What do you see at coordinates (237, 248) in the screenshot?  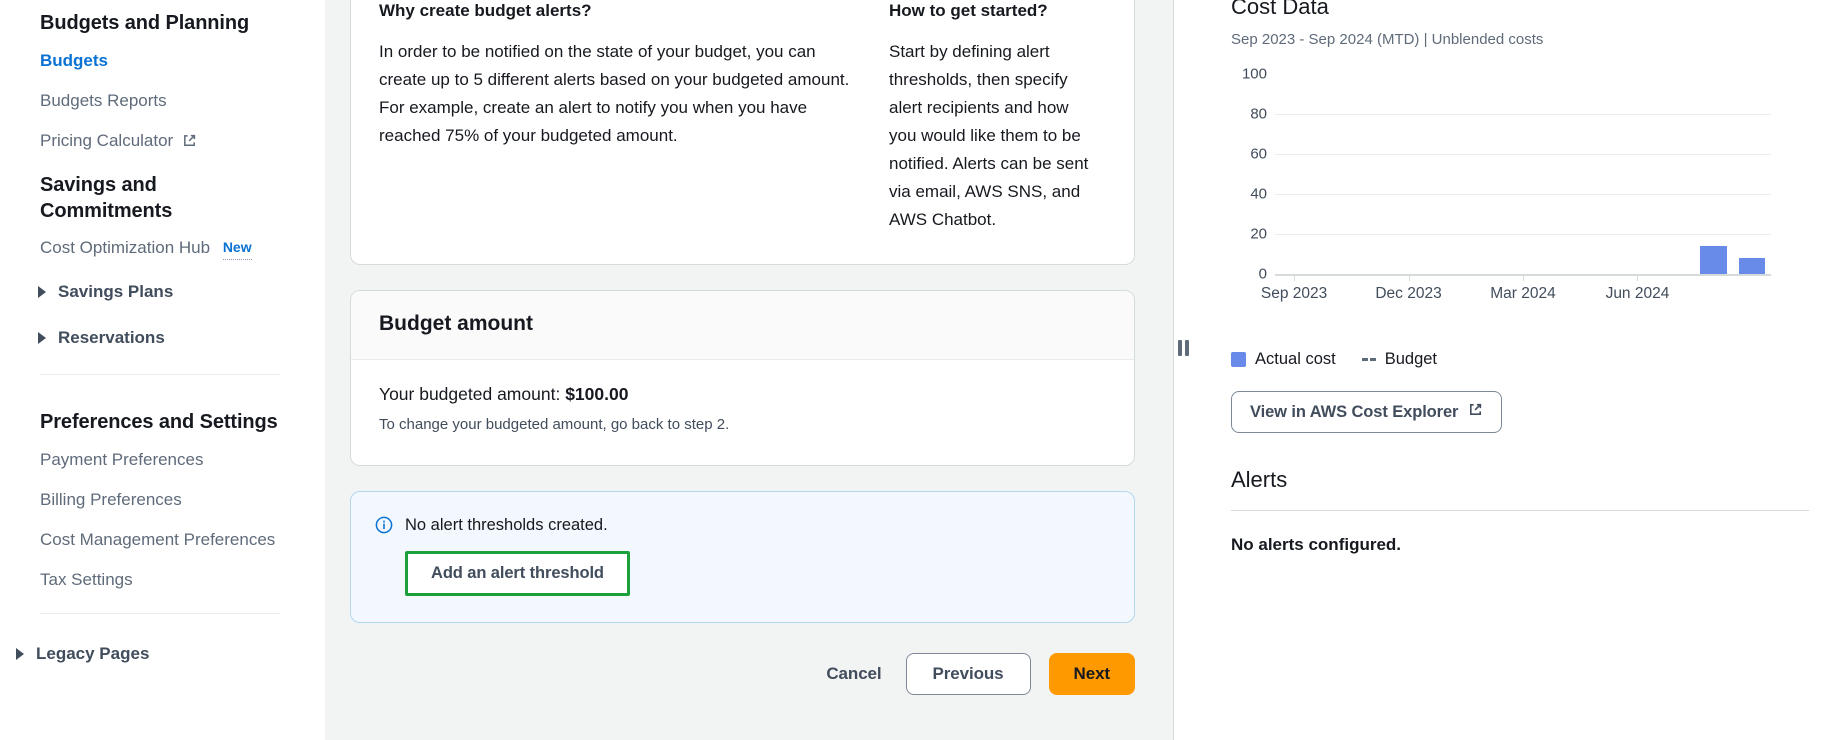 I see `status-badge-new: New` at bounding box center [237, 248].